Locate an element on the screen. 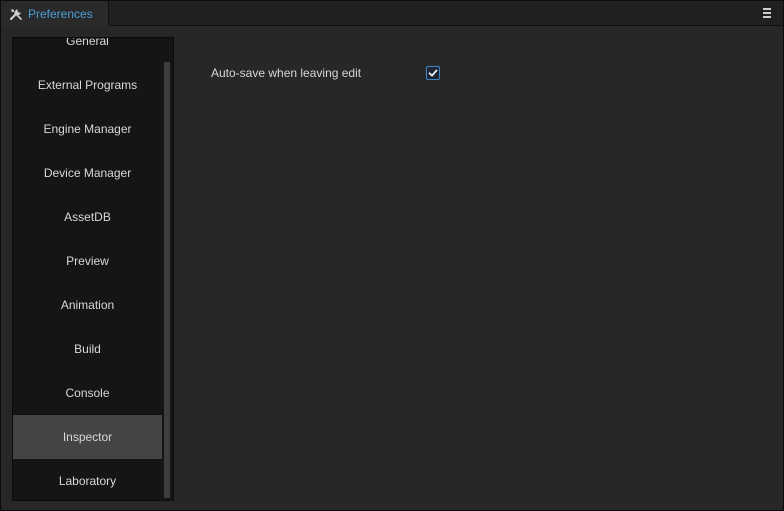 This screenshot has width=784, height=511. sidebar-item-engine-manager: Engine Manager is located at coordinates (87, 129).